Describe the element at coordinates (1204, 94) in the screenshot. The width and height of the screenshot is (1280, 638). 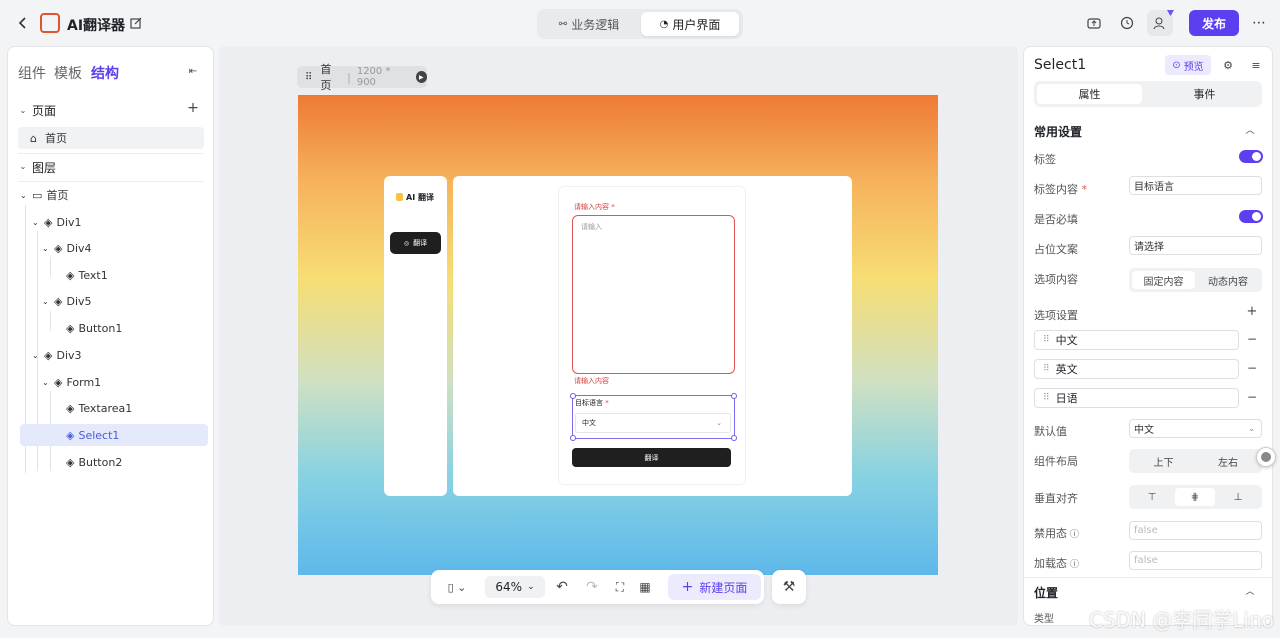
I see `tab-events: 事件` at that location.